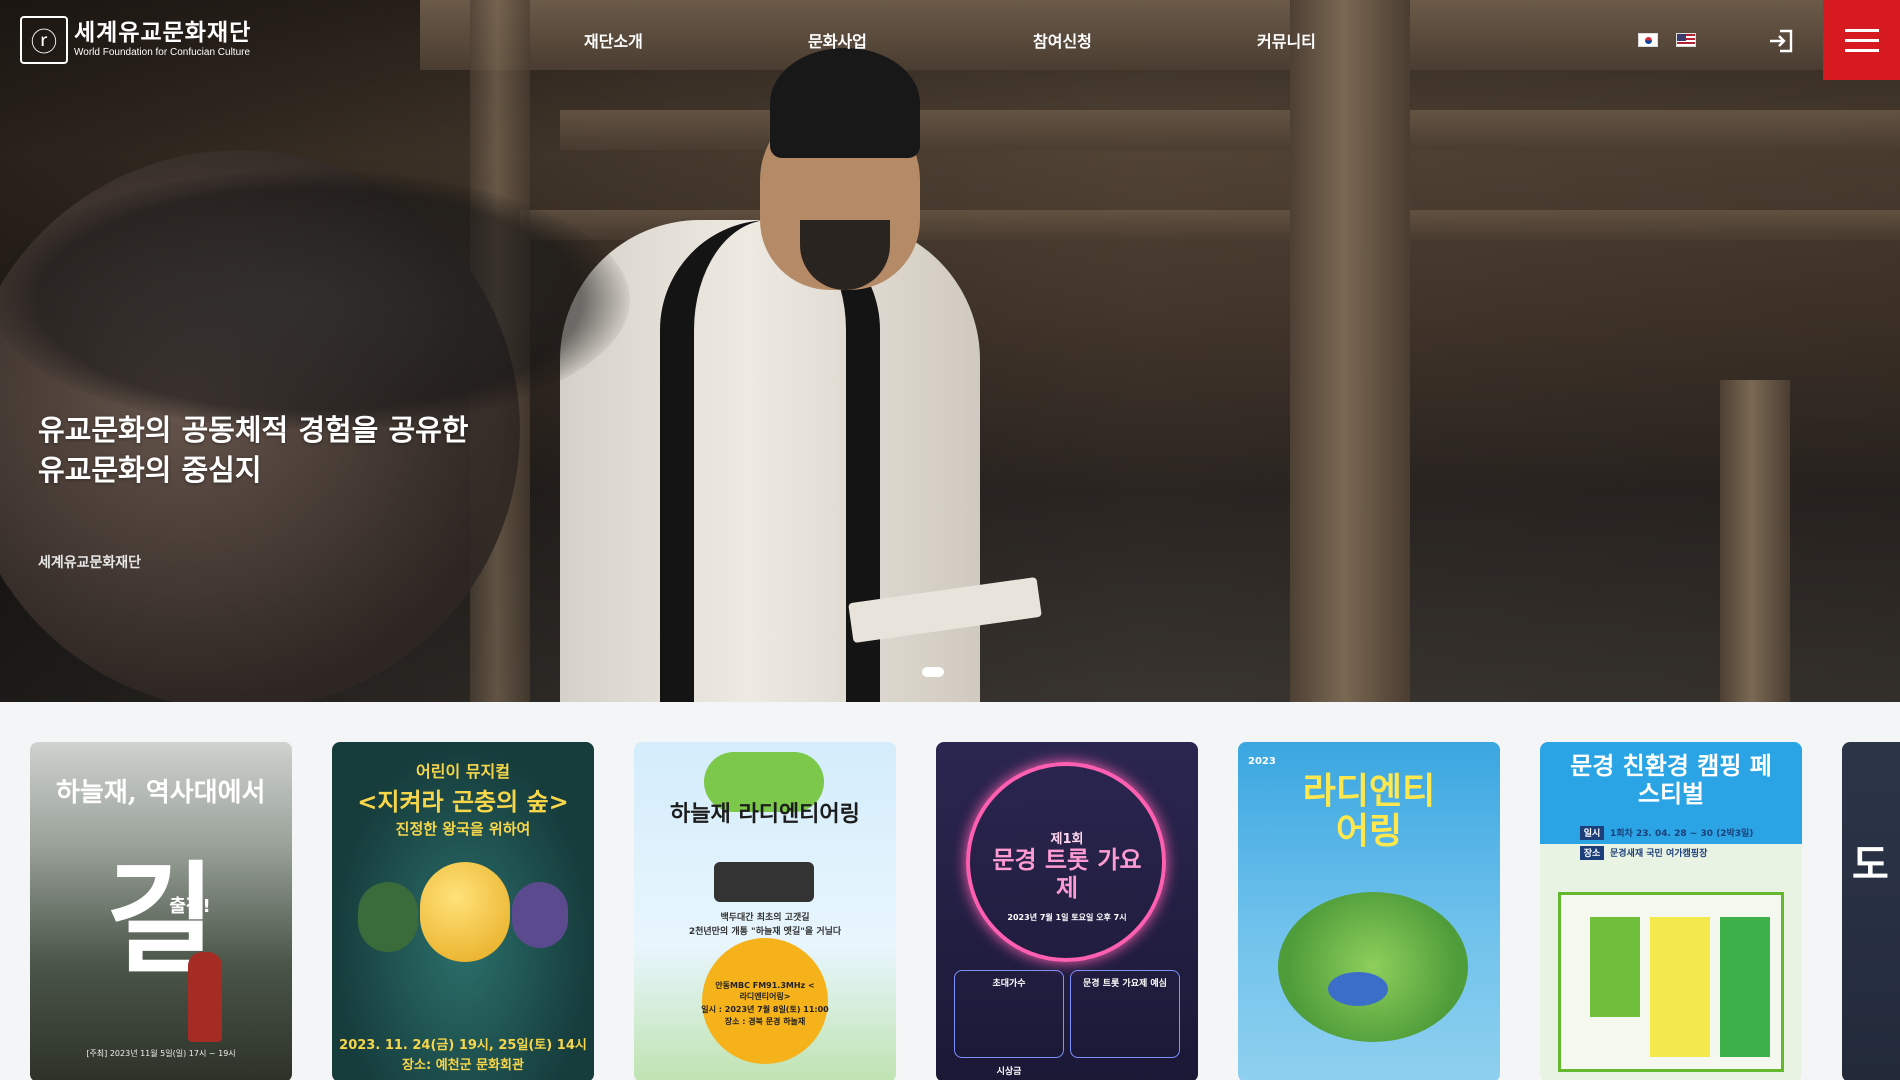 This screenshot has width=1900, height=1080. Describe the element at coordinates (1067, 917) in the screenshot. I see `poster-date: 2023년 7월 1일 토요일 오후 7시` at that location.